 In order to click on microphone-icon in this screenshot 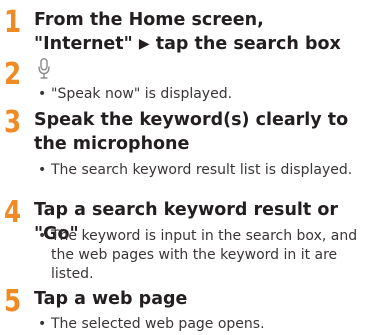, I will do `click(44, 68)`.